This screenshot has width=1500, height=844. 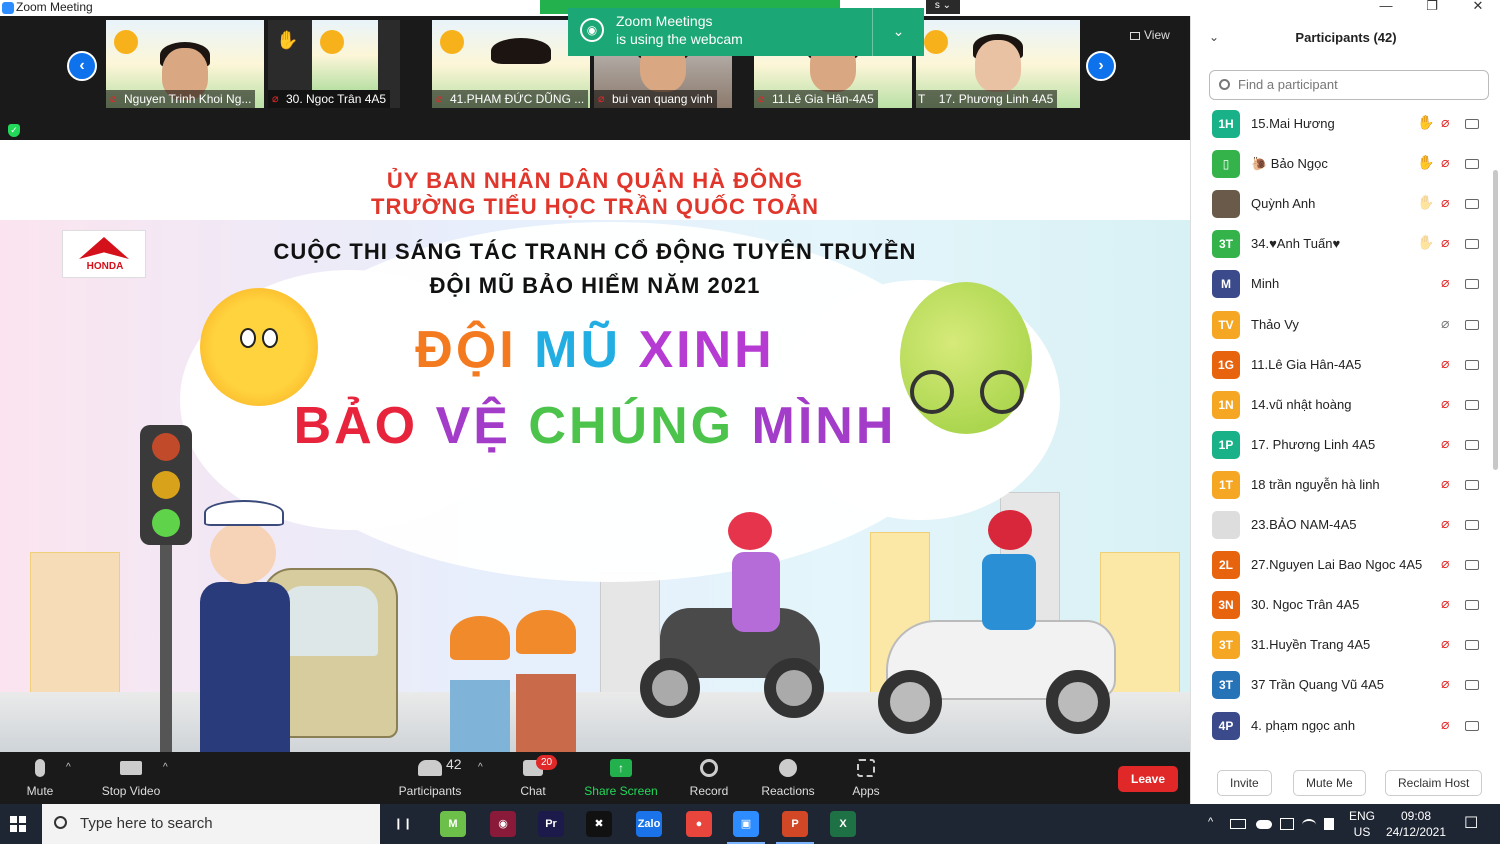 What do you see at coordinates (1341, 206) in the screenshot?
I see `participant-row: Quỳnh Anh ✋ ⌀` at bounding box center [1341, 206].